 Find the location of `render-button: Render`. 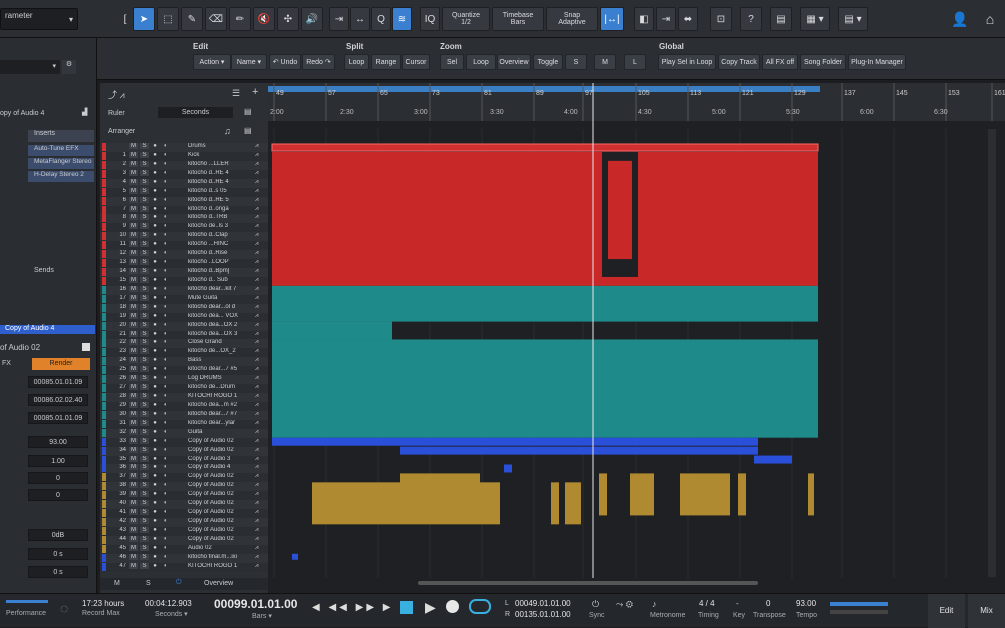

render-button: Render is located at coordinates (61, 364).